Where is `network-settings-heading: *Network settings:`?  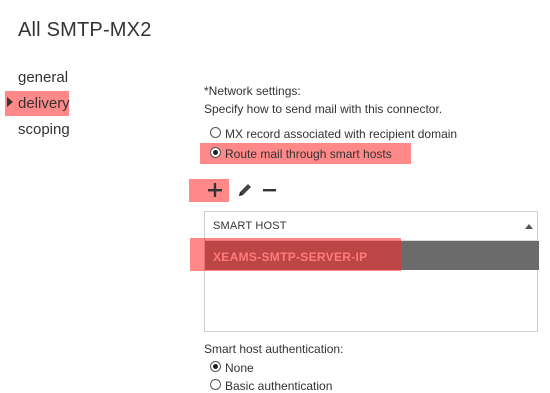
network-settings-heading: *Network settings: is located at coordinates (252, 91).